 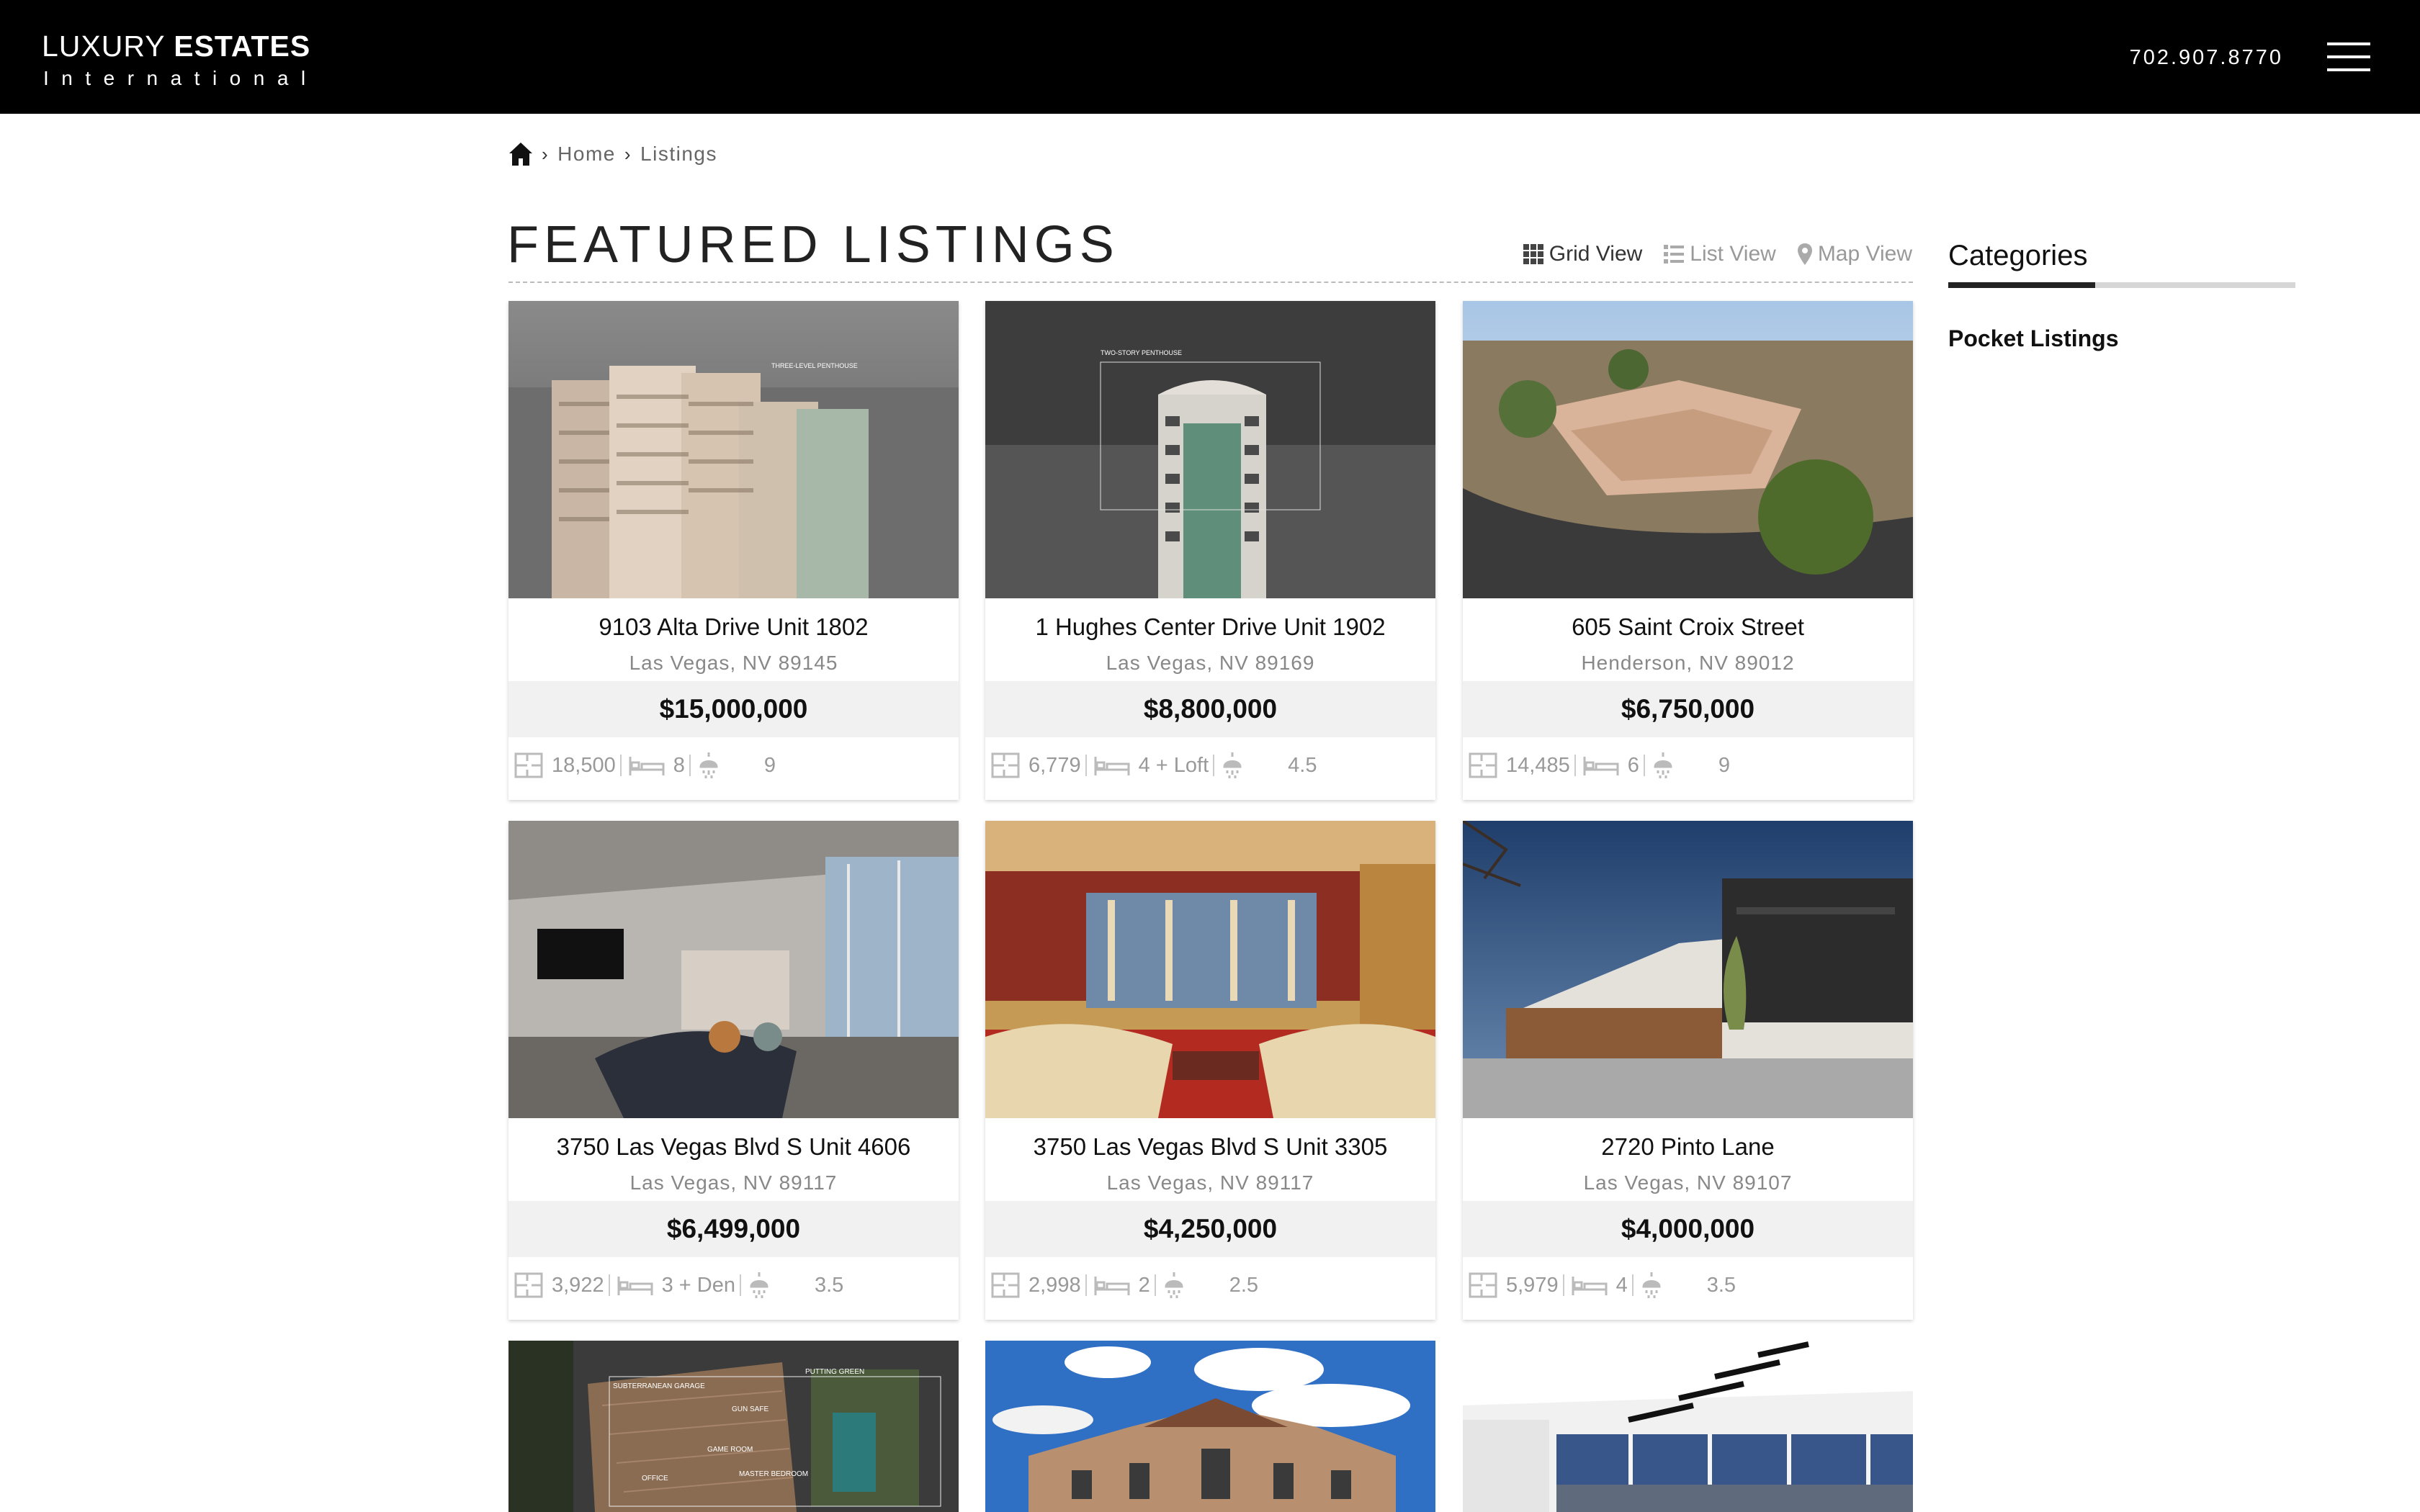 What do you see at coordinates (1532, 1285) in the screenshot?
I see `listing-sqft: 5,979` at bounding box center [1532, 1285].